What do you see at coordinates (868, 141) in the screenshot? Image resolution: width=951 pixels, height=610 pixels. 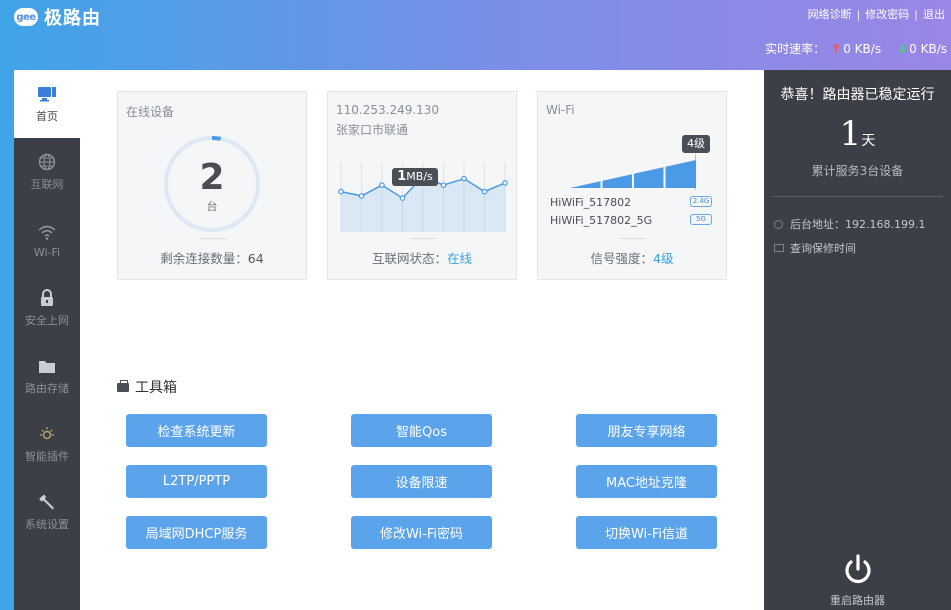 I see `uptime-unit: 天` at bounding box center [868, 141].